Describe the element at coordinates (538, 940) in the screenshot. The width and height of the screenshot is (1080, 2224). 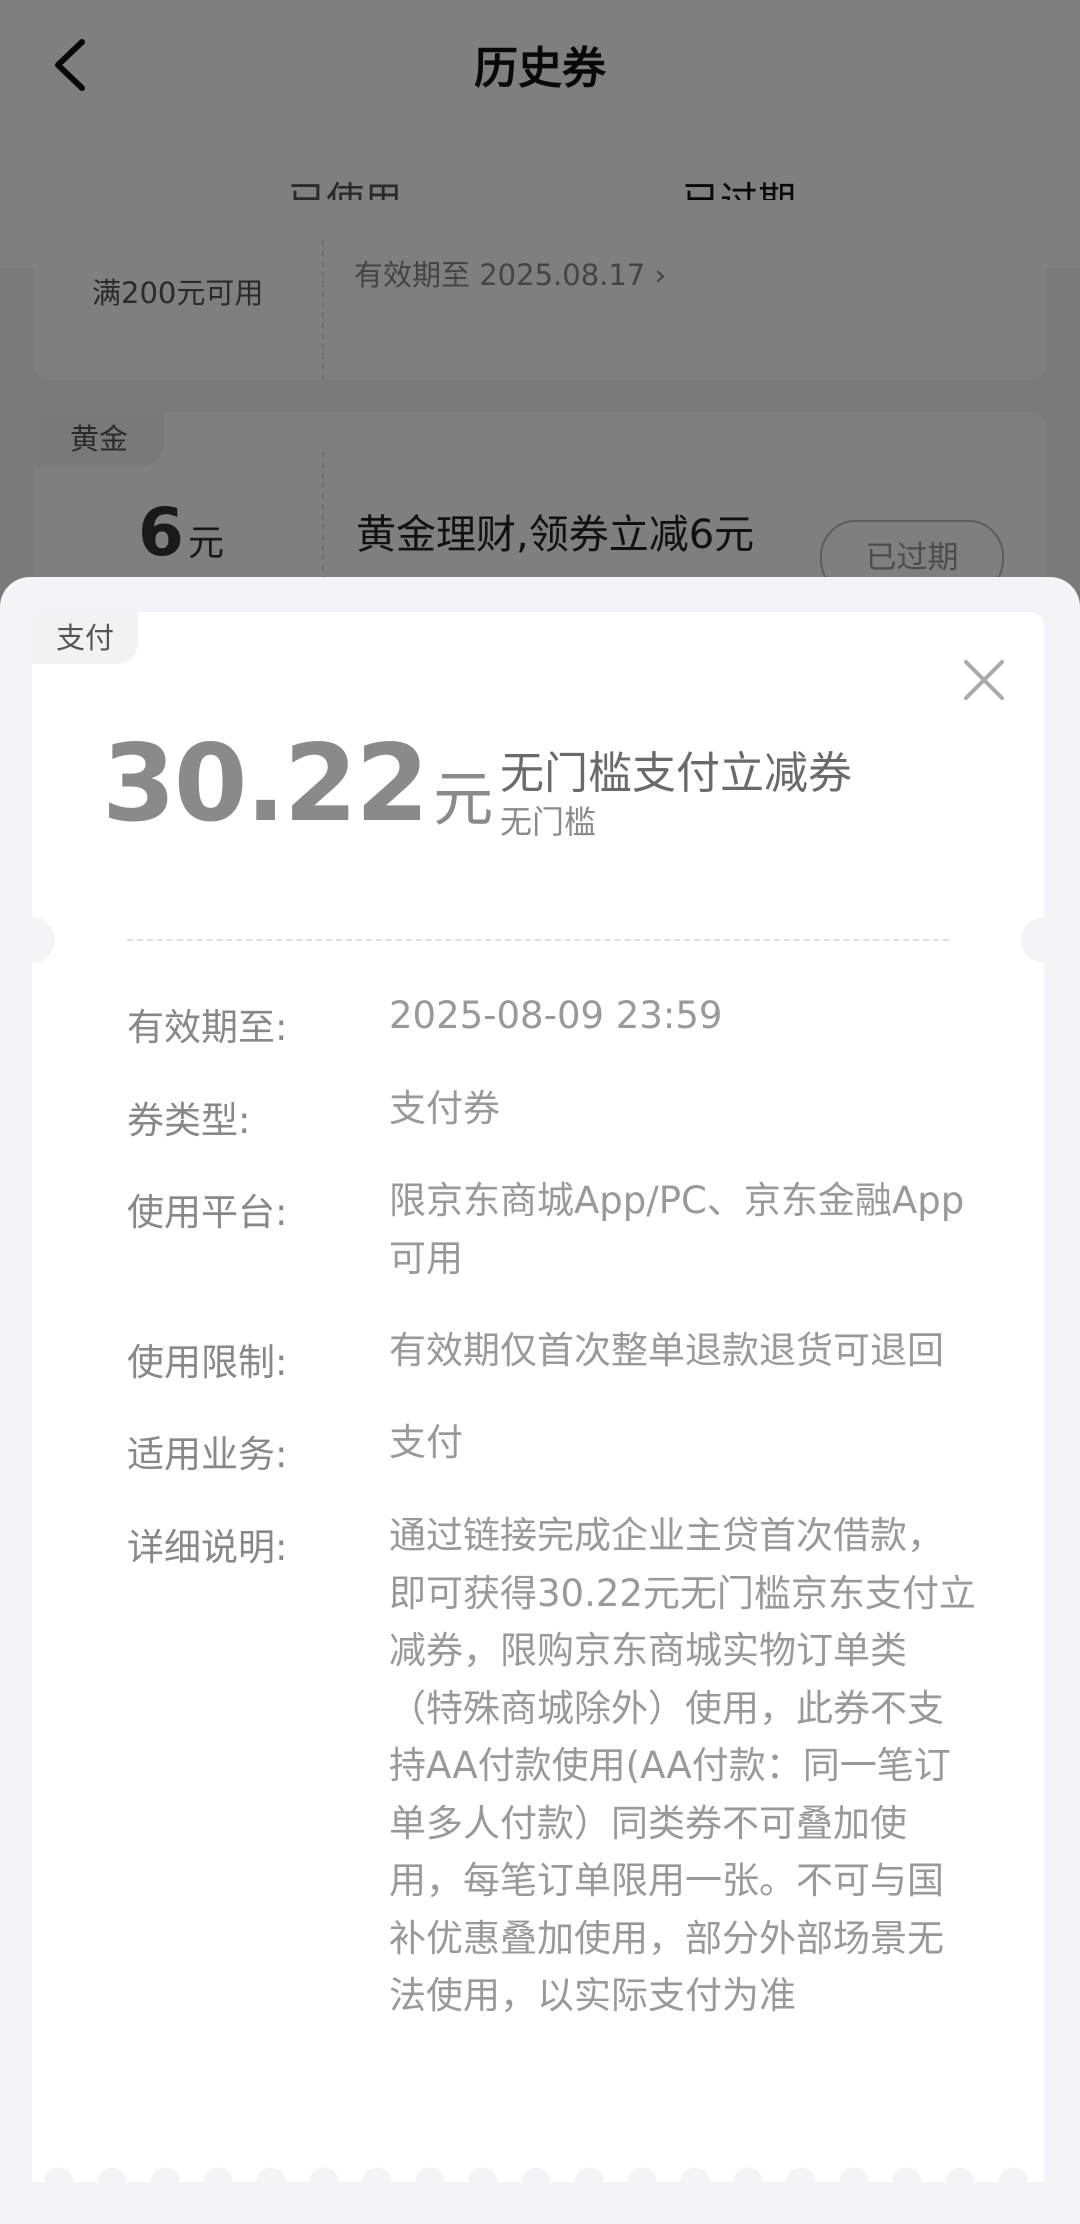
I see `dashed-divider` at that location.